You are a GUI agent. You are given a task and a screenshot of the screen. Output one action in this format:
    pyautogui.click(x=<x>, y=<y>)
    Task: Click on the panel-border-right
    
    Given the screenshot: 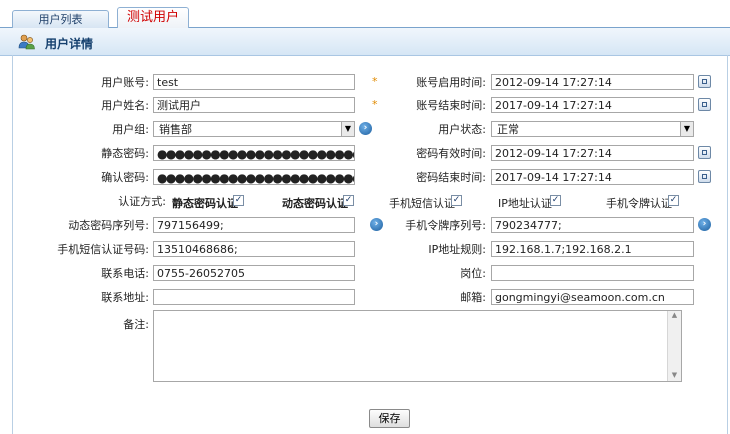 What is the action you would take?
    pyautogui.click(x=727, y=244)
    